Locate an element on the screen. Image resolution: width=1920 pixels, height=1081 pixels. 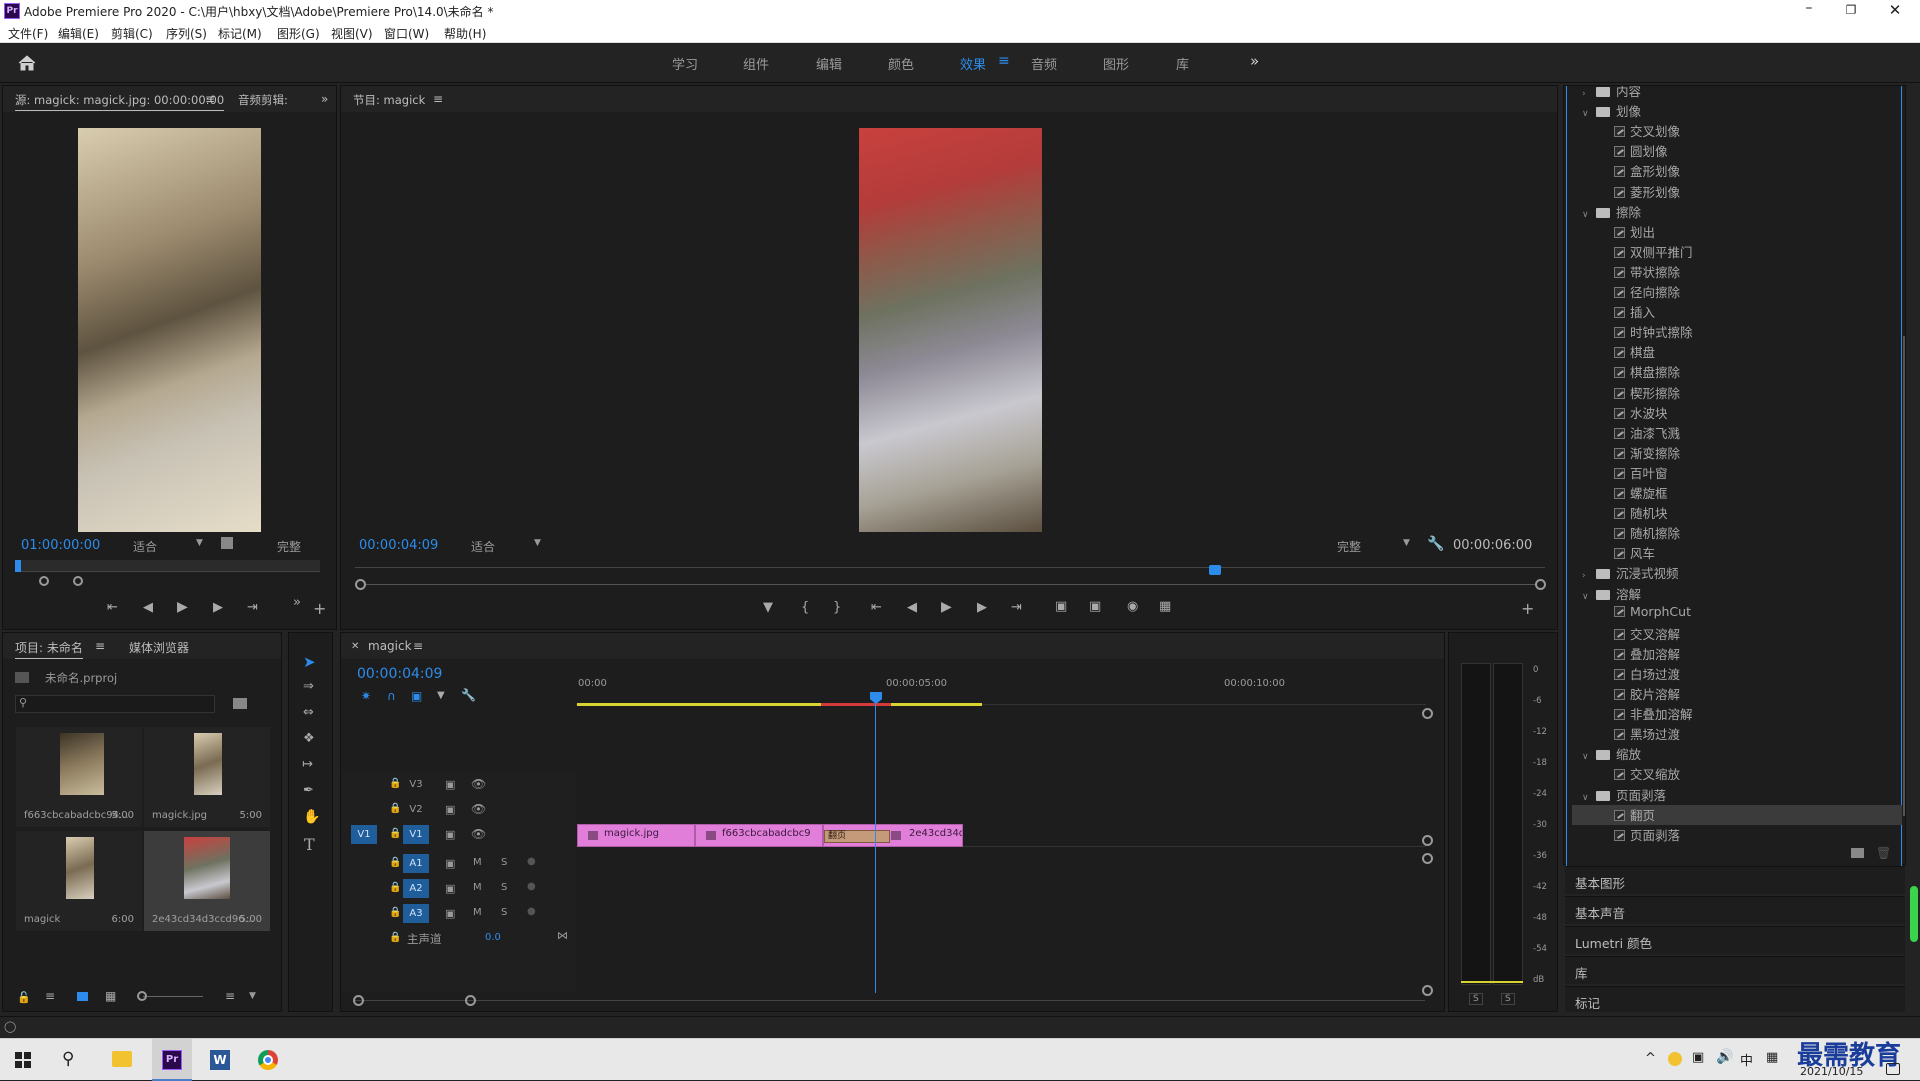
source-playhead is located at coordinates (18, 566).